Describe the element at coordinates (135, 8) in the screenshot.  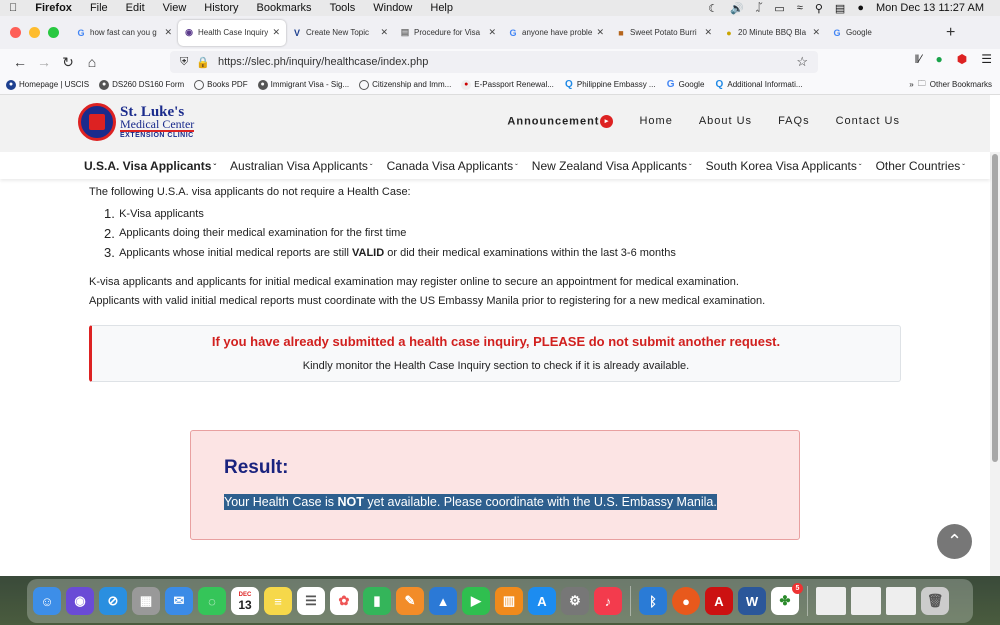
I see `menu-edit: Edit` at that location.